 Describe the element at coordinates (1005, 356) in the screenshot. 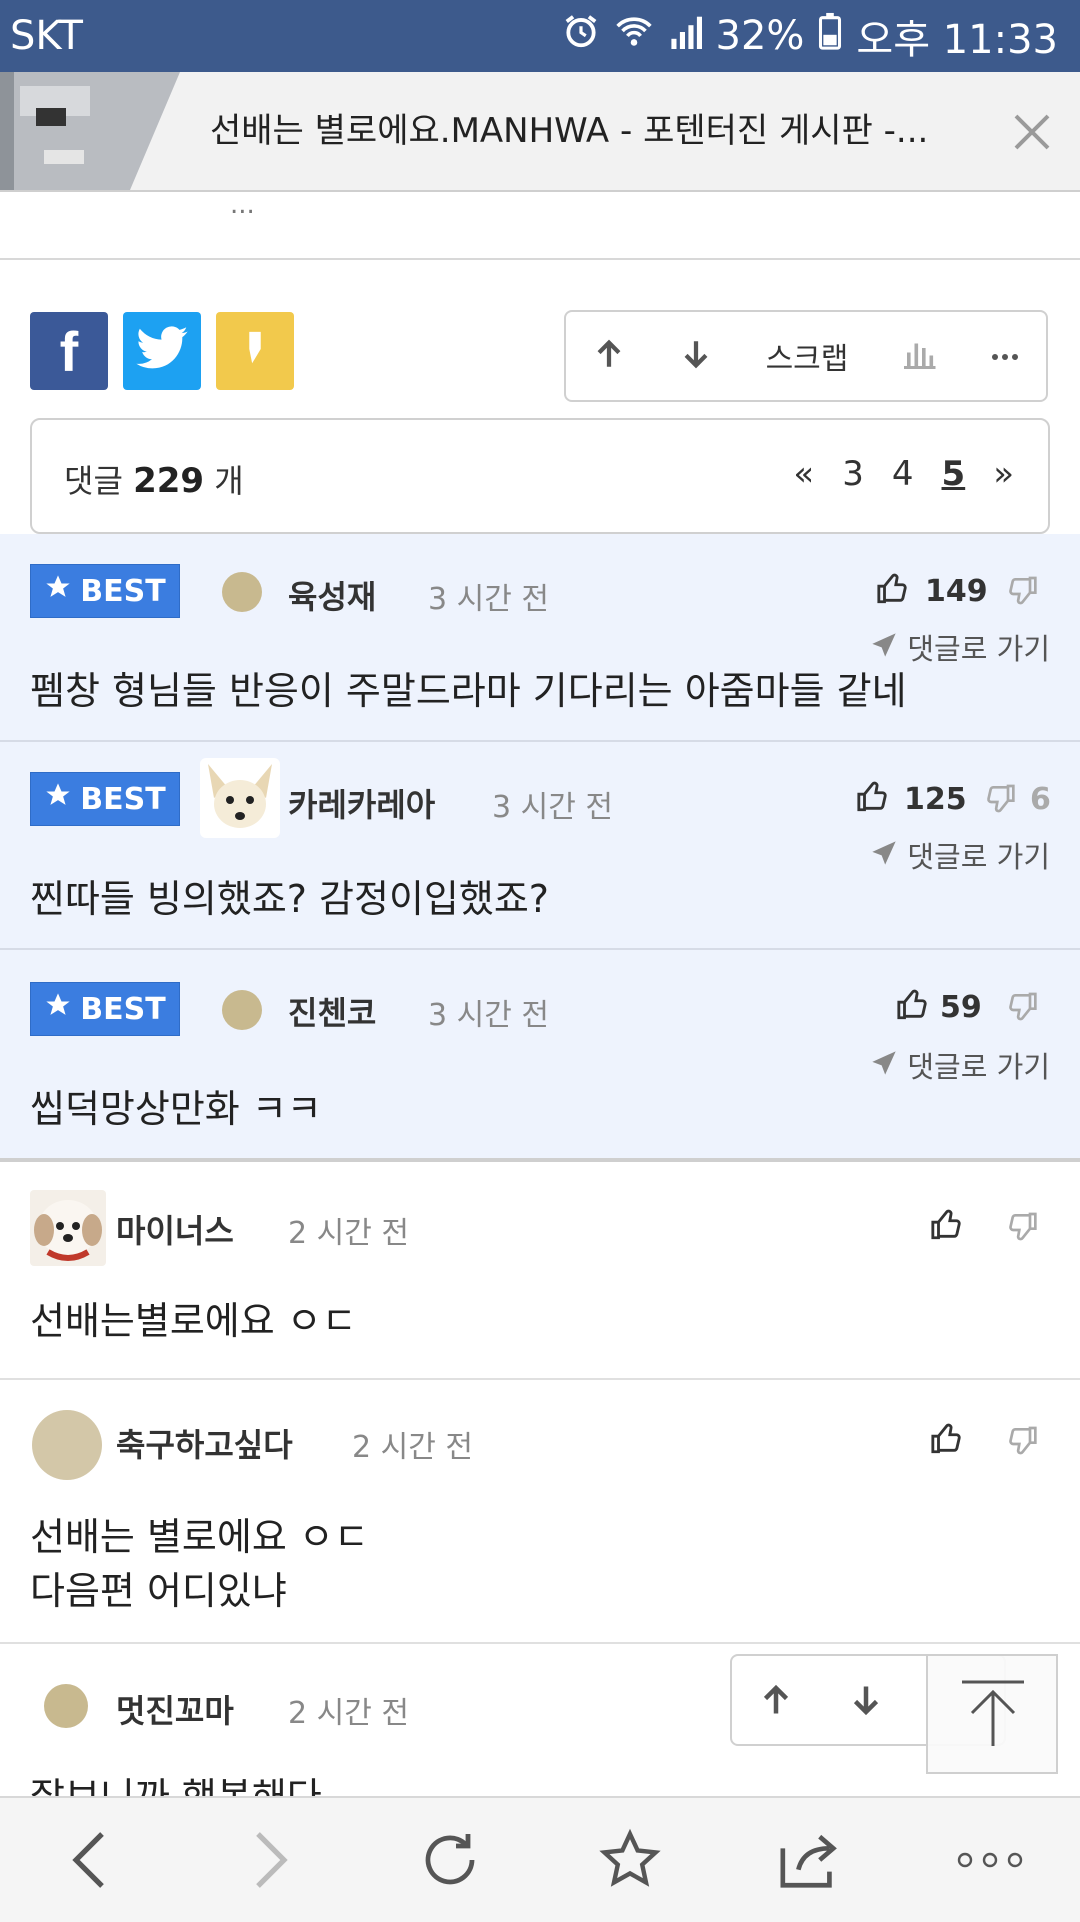

I see `more-icon` at that location.